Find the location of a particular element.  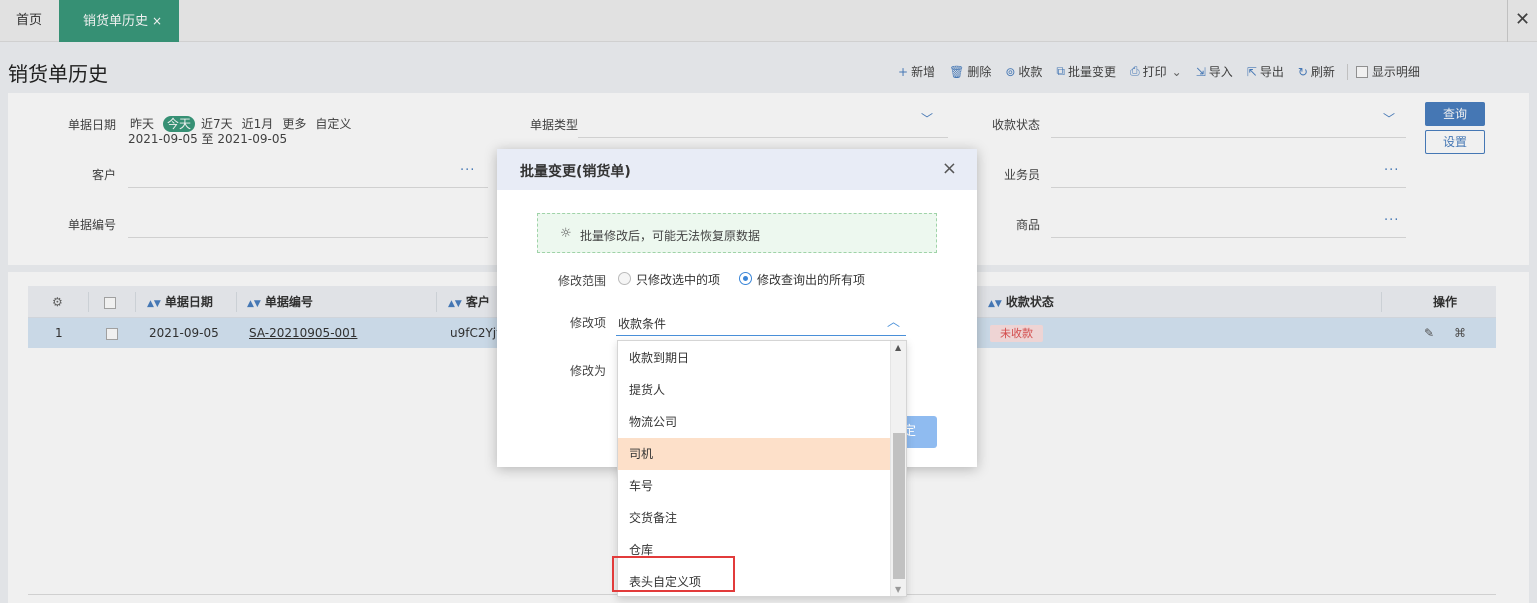

field-label: 修改项 is located at coordinates (588, 323).